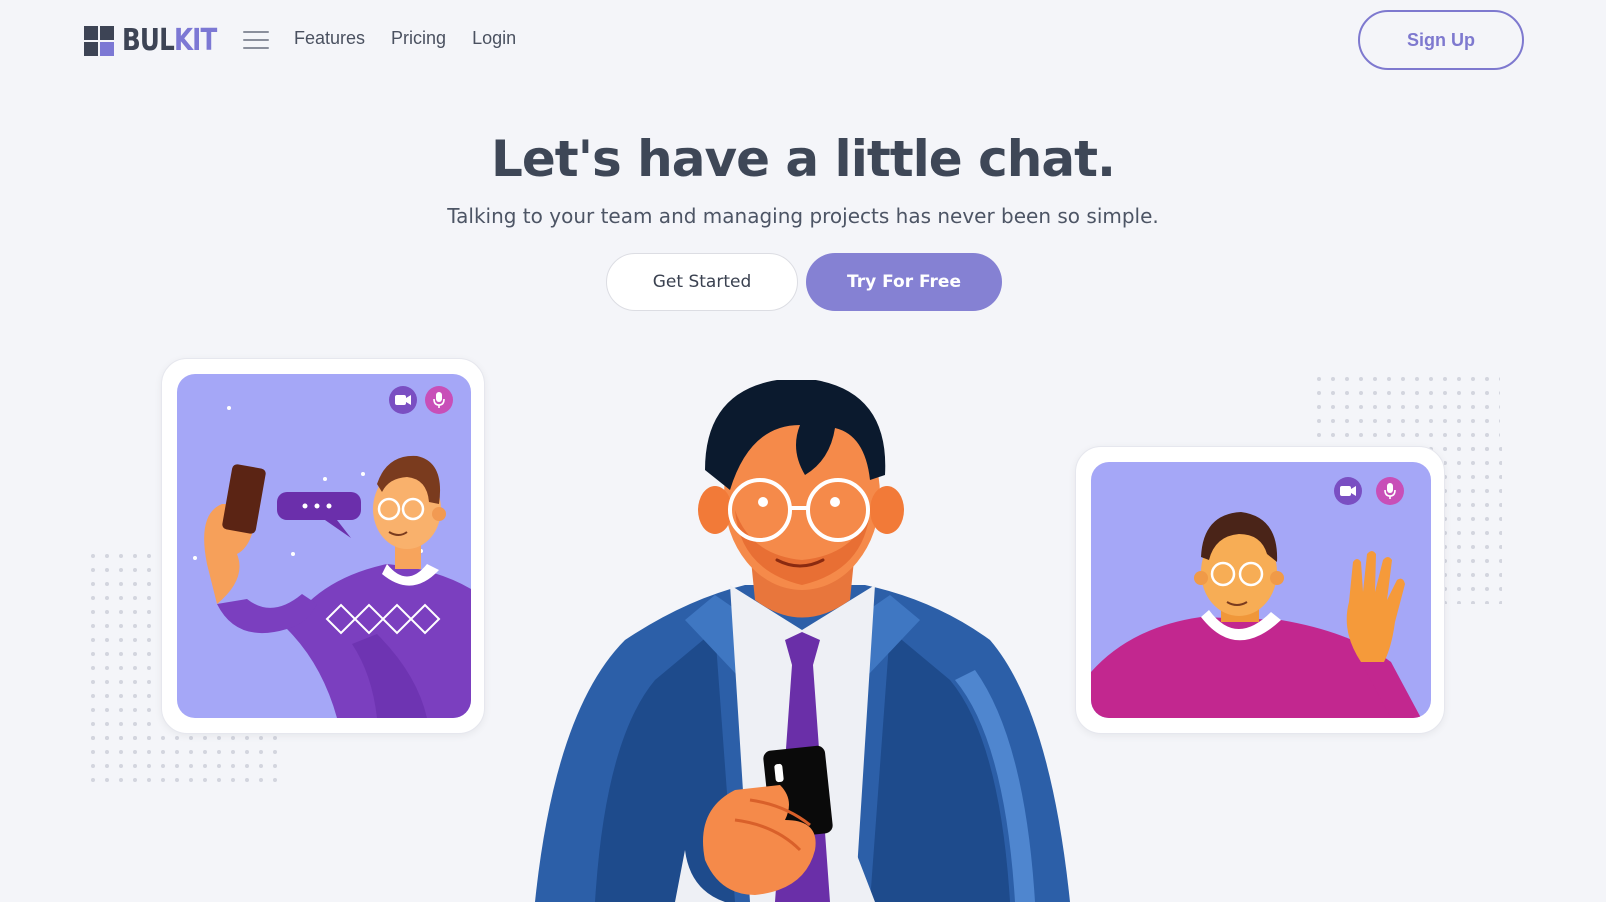 This screenshot has height=902, width=1606. What do you see at coordinates (148, 40) in the screenshot?
I see `logo-text-part1: BUL` at bounding box center [148, 40].